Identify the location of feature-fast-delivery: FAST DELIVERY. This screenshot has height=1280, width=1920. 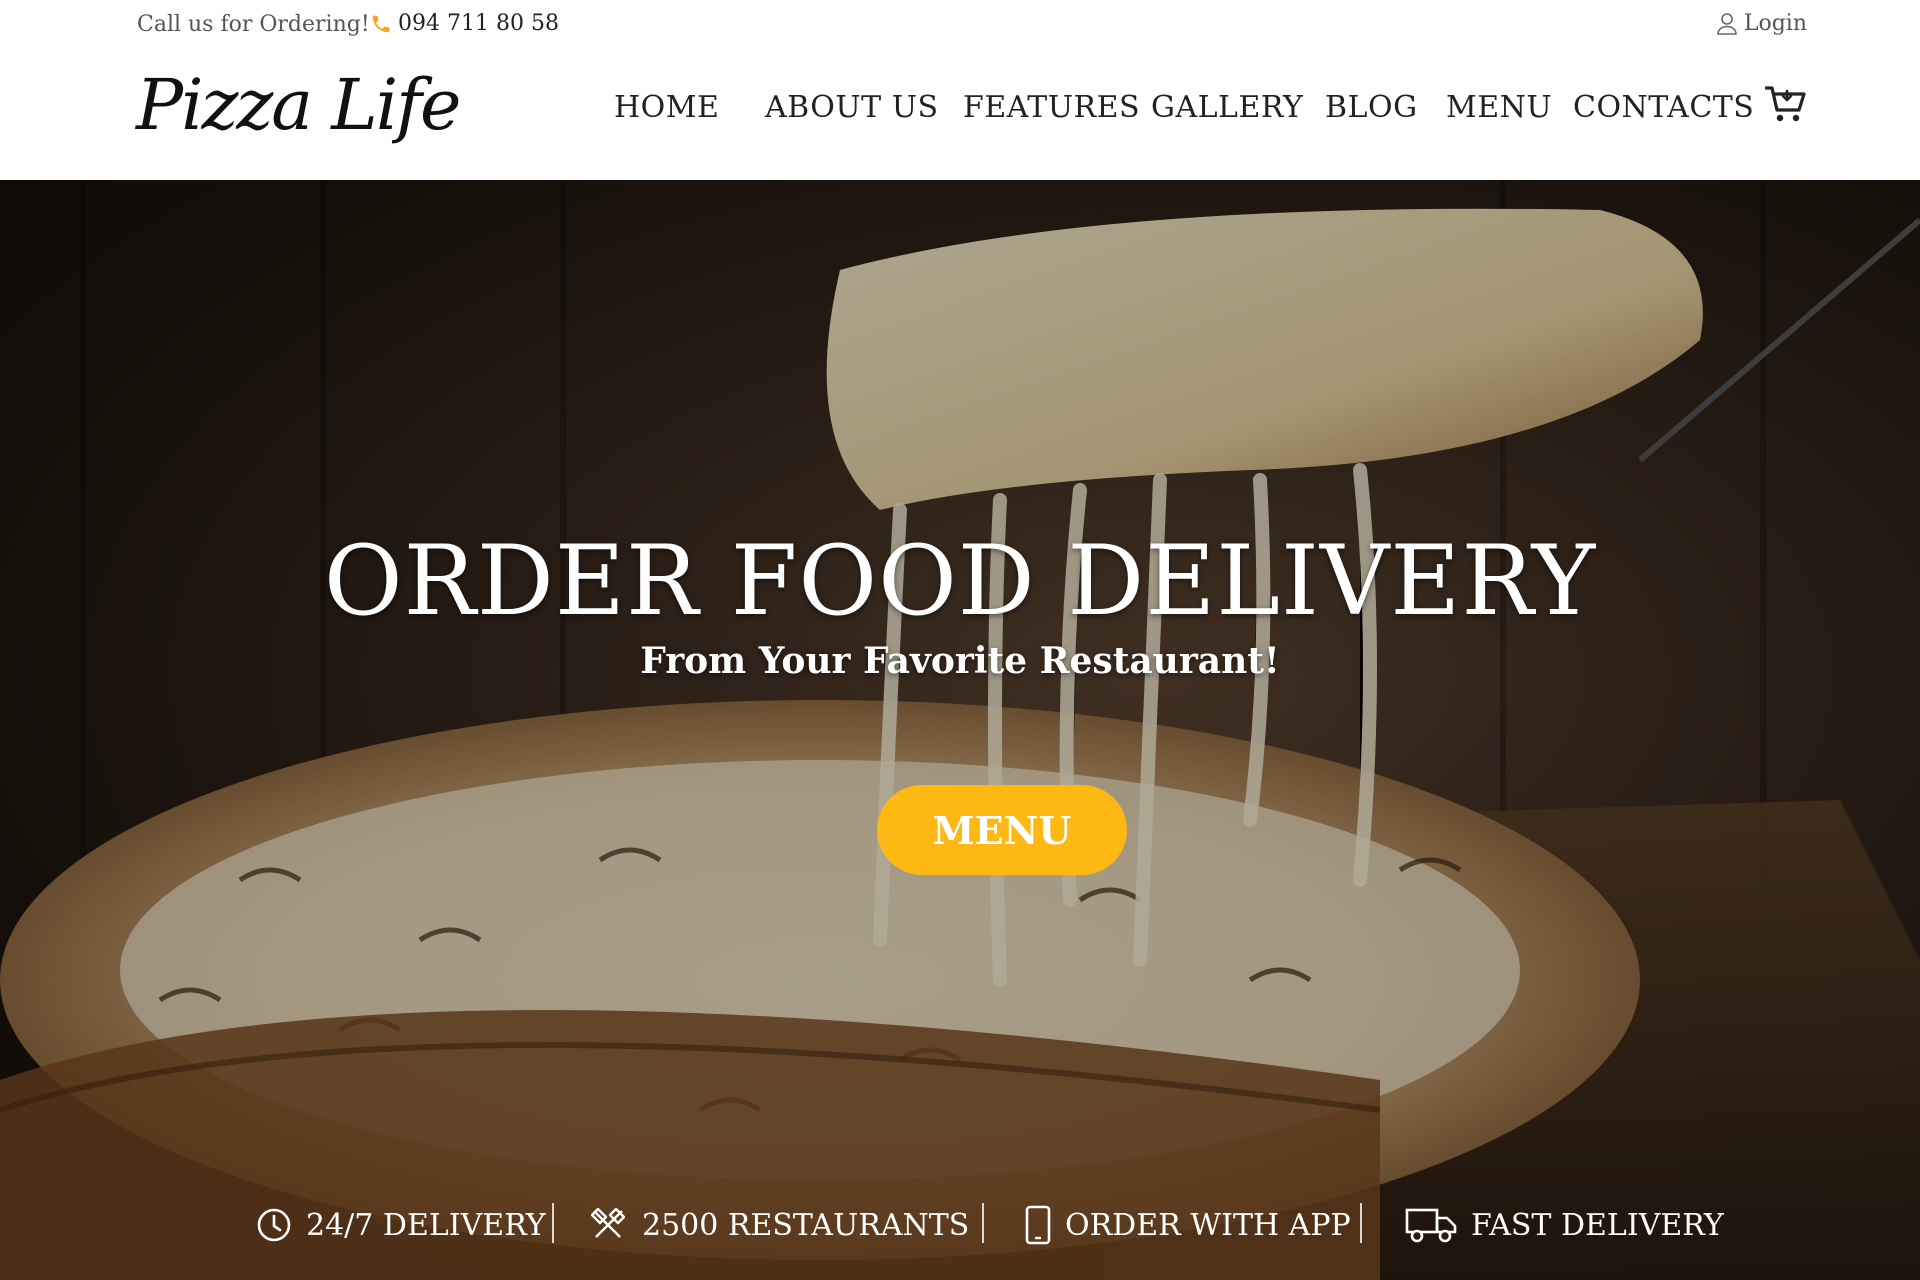
(1564, 1225).